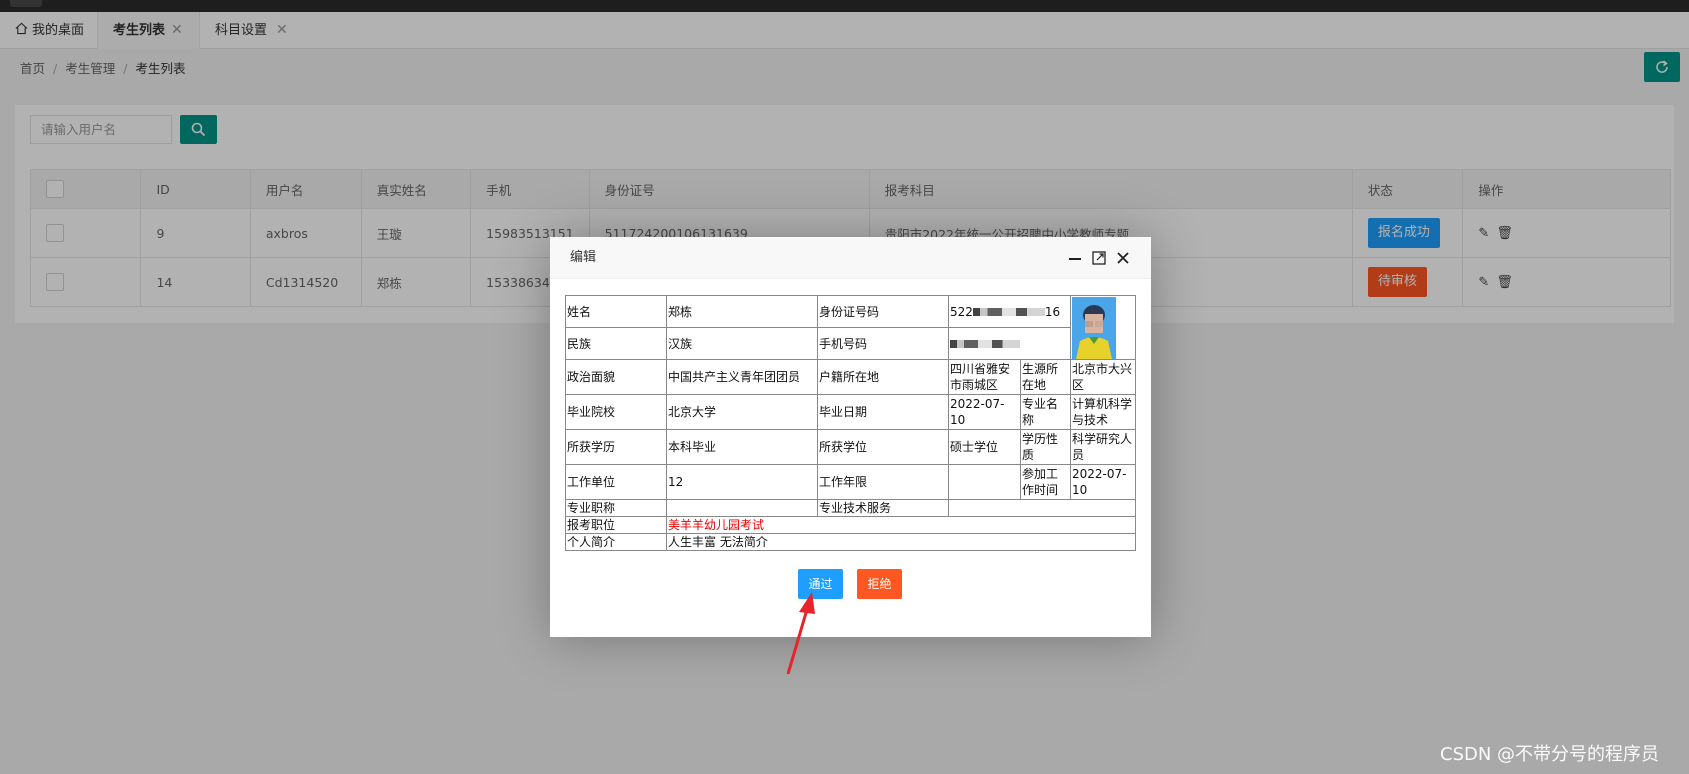 This screenshot has height=774, width=1689. I want to click on info-row: 姓名 郑栋 身份证号码 522 16, so click(850, 327).